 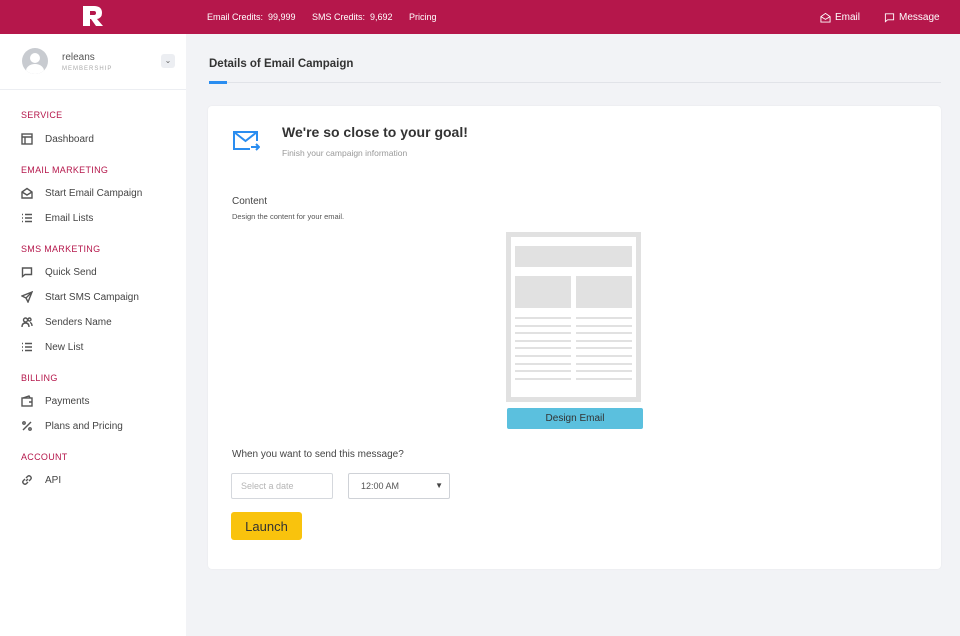 I want to click on sms-credits-label: SMS Credits:, so click(x=339, y=17).